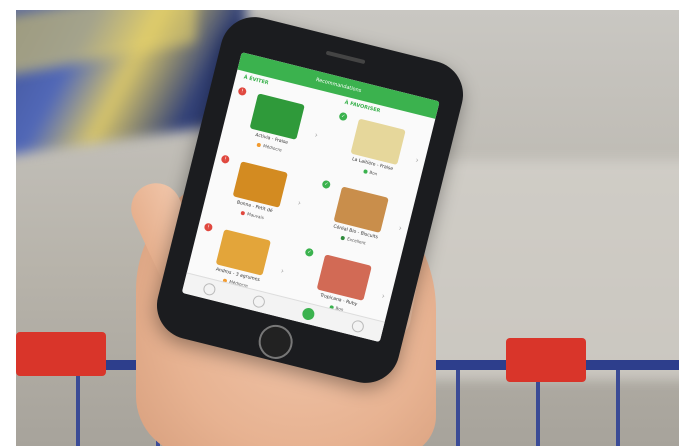 The width and height of the screenshot is (679, 446). What do you see at coordinates (272, 148) in the screenshot?
I see `grade-label: Médiocre` at bounding box center [272, 148].